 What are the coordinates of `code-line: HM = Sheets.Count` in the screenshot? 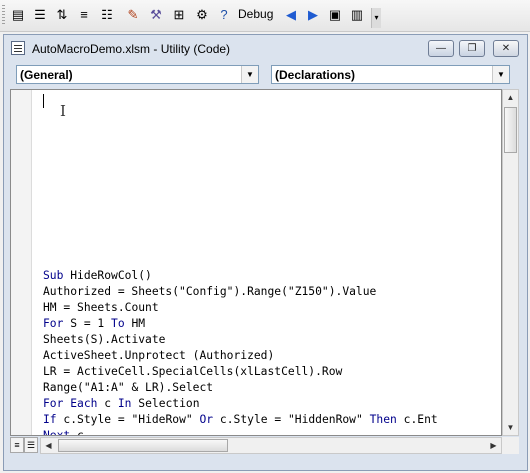 It's located at (240, 308).